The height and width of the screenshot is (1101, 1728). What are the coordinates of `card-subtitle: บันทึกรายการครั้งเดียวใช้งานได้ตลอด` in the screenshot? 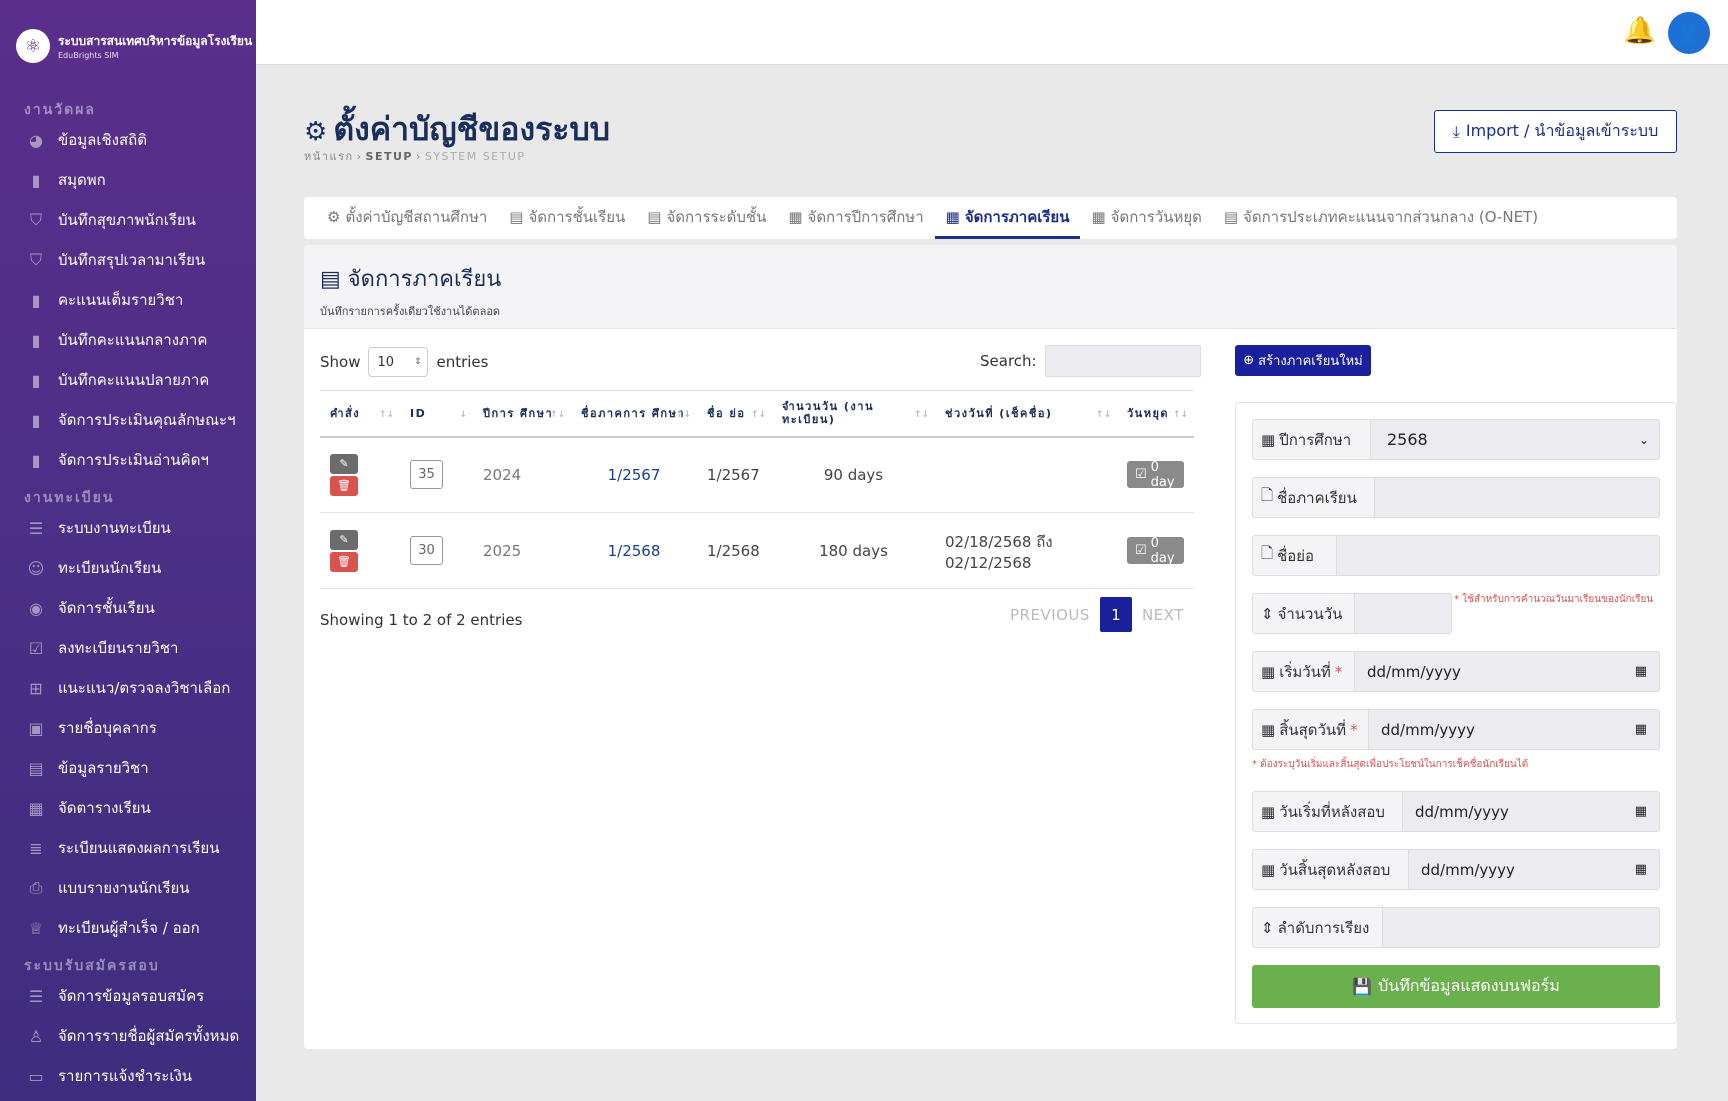 It's located at (410, 311).